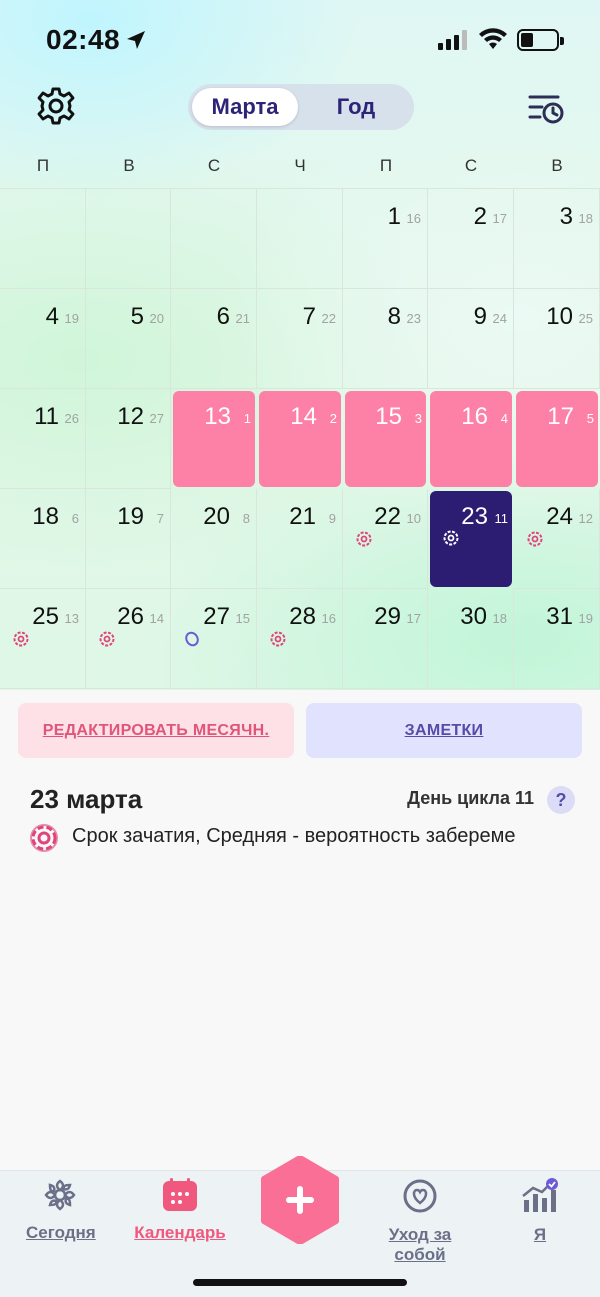 The width and height of the screenshot is (600, 1297). Describe the element at coordinates (557, 639) in the screenshot. I see `calendar-day-31: 31 19` at that location.